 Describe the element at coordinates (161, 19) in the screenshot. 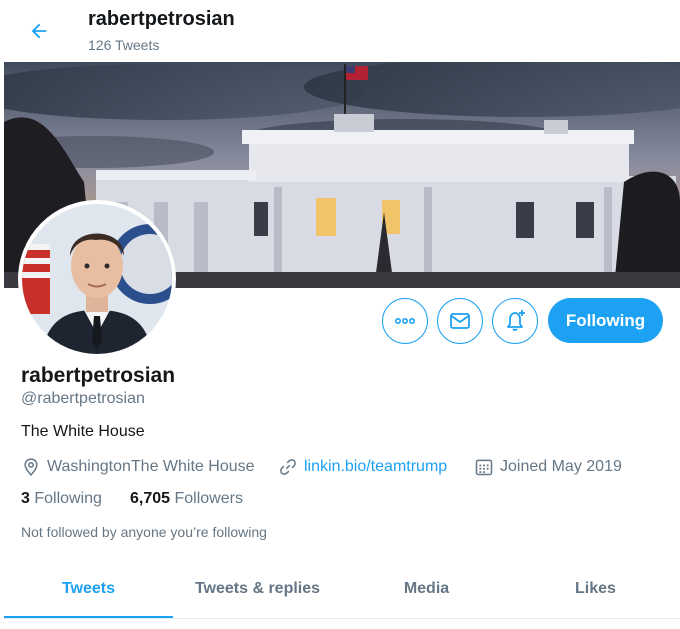

I see `header-title: rabertpetrosian` at that location.